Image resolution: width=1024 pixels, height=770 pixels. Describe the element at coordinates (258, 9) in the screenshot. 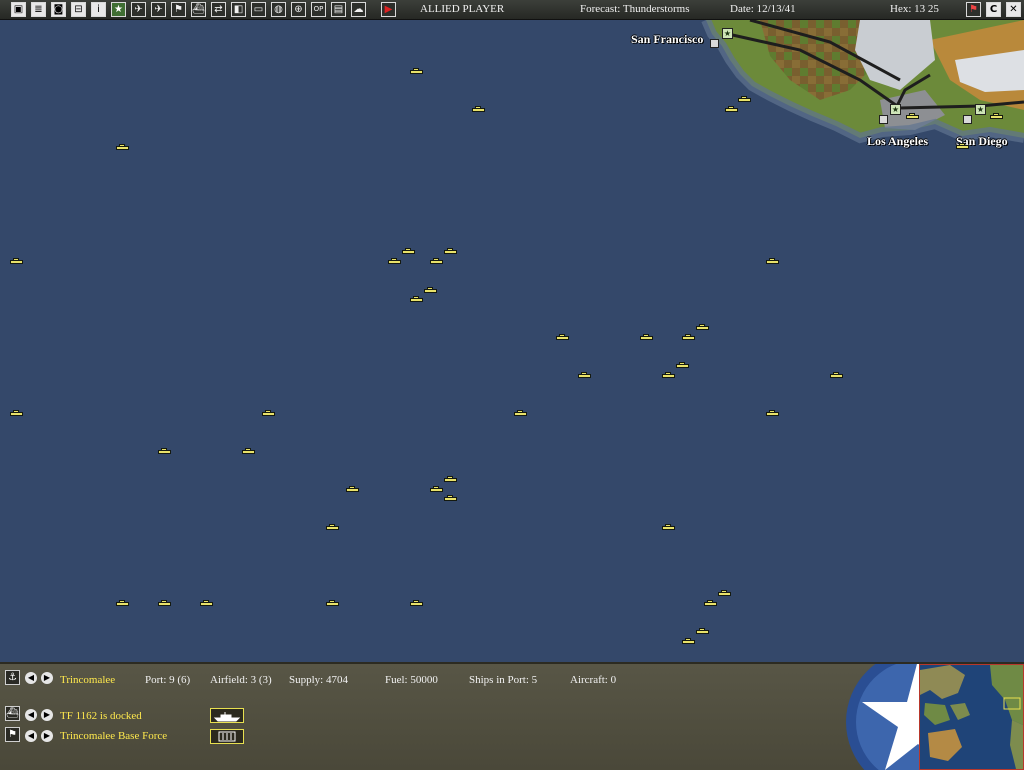

I see `ship-list-icon: ▭` at that location.